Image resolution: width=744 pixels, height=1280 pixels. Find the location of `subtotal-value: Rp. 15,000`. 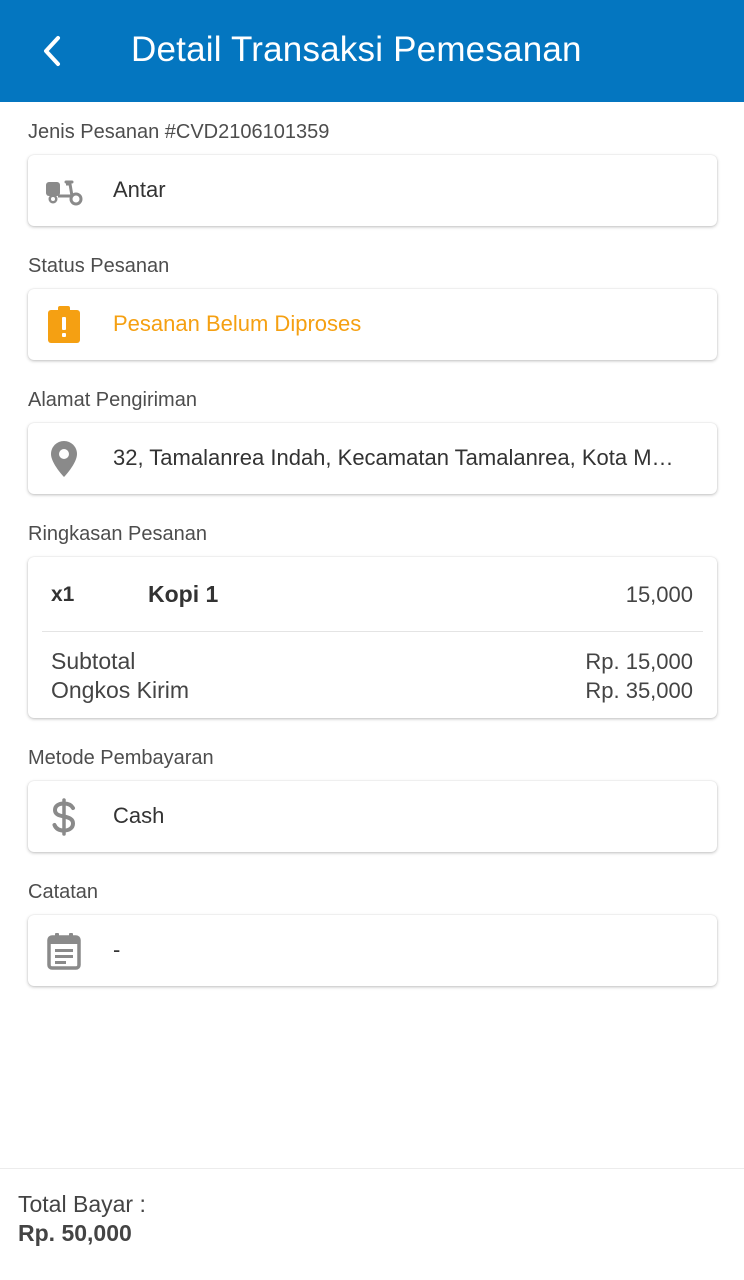

subtotal-value: Rp. 15,000 is located at coordinates (639, 661).